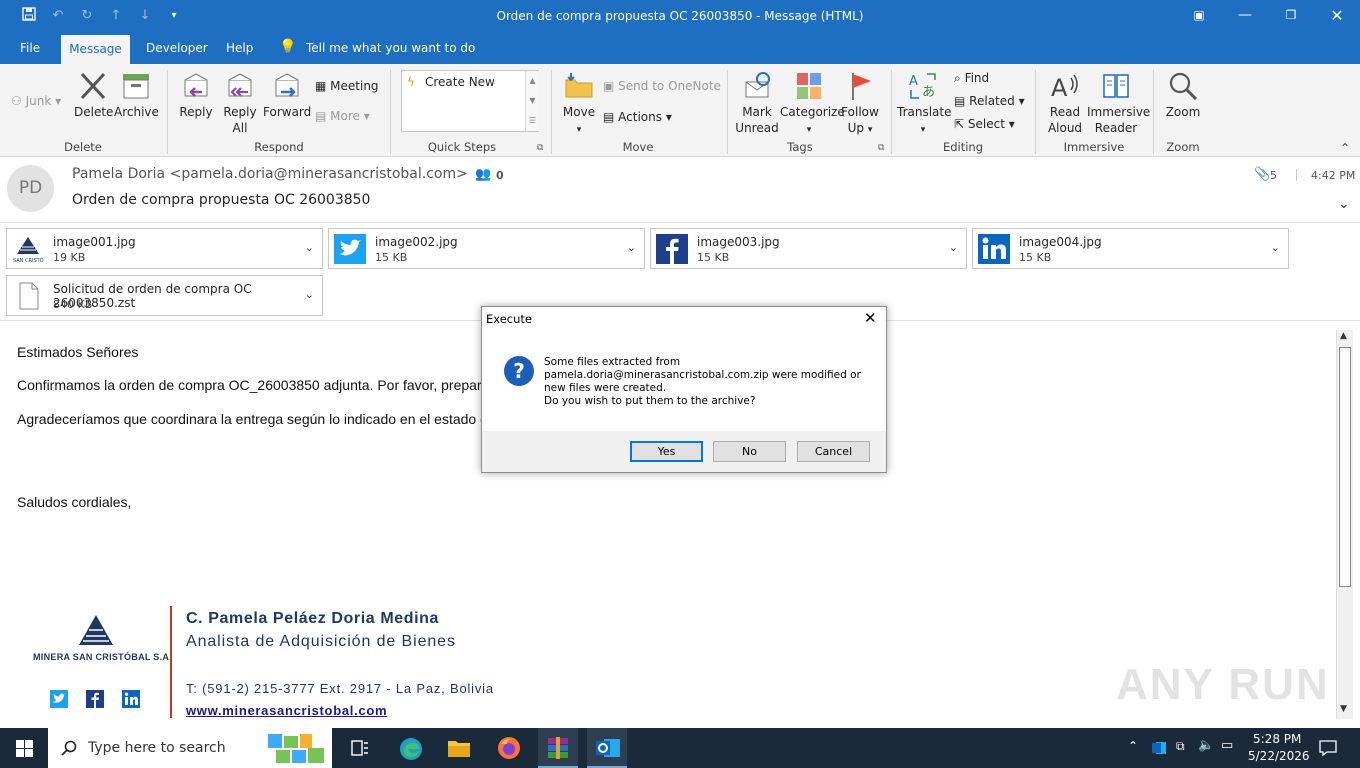  What do you see at coordinates (638, 147) in the screenshot?
I see `group-label-move: Move` at bounding box center [638, 147].